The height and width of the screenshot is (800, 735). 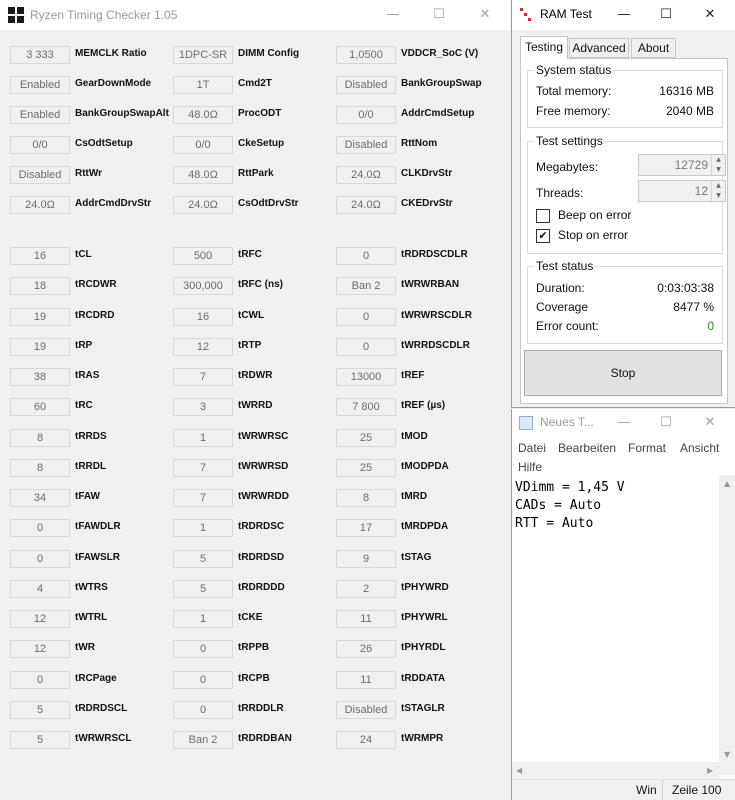 I want to click on scroll-down-arrow-icon: ▼, so click(x=727, y=754).